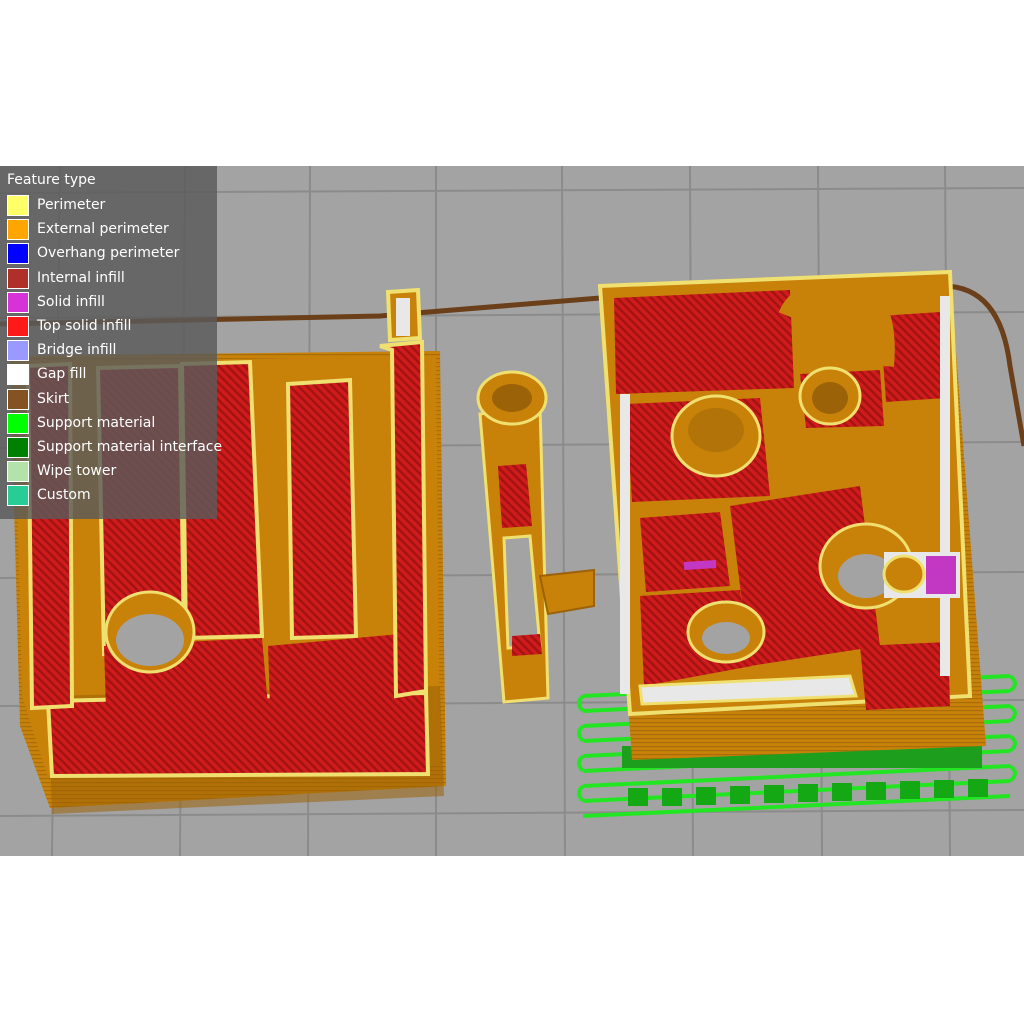 The image size is (1024, 1024). Describe the element at coordinates (64, 495) in the screenshot. I see `legend-label: Custom` at that location.